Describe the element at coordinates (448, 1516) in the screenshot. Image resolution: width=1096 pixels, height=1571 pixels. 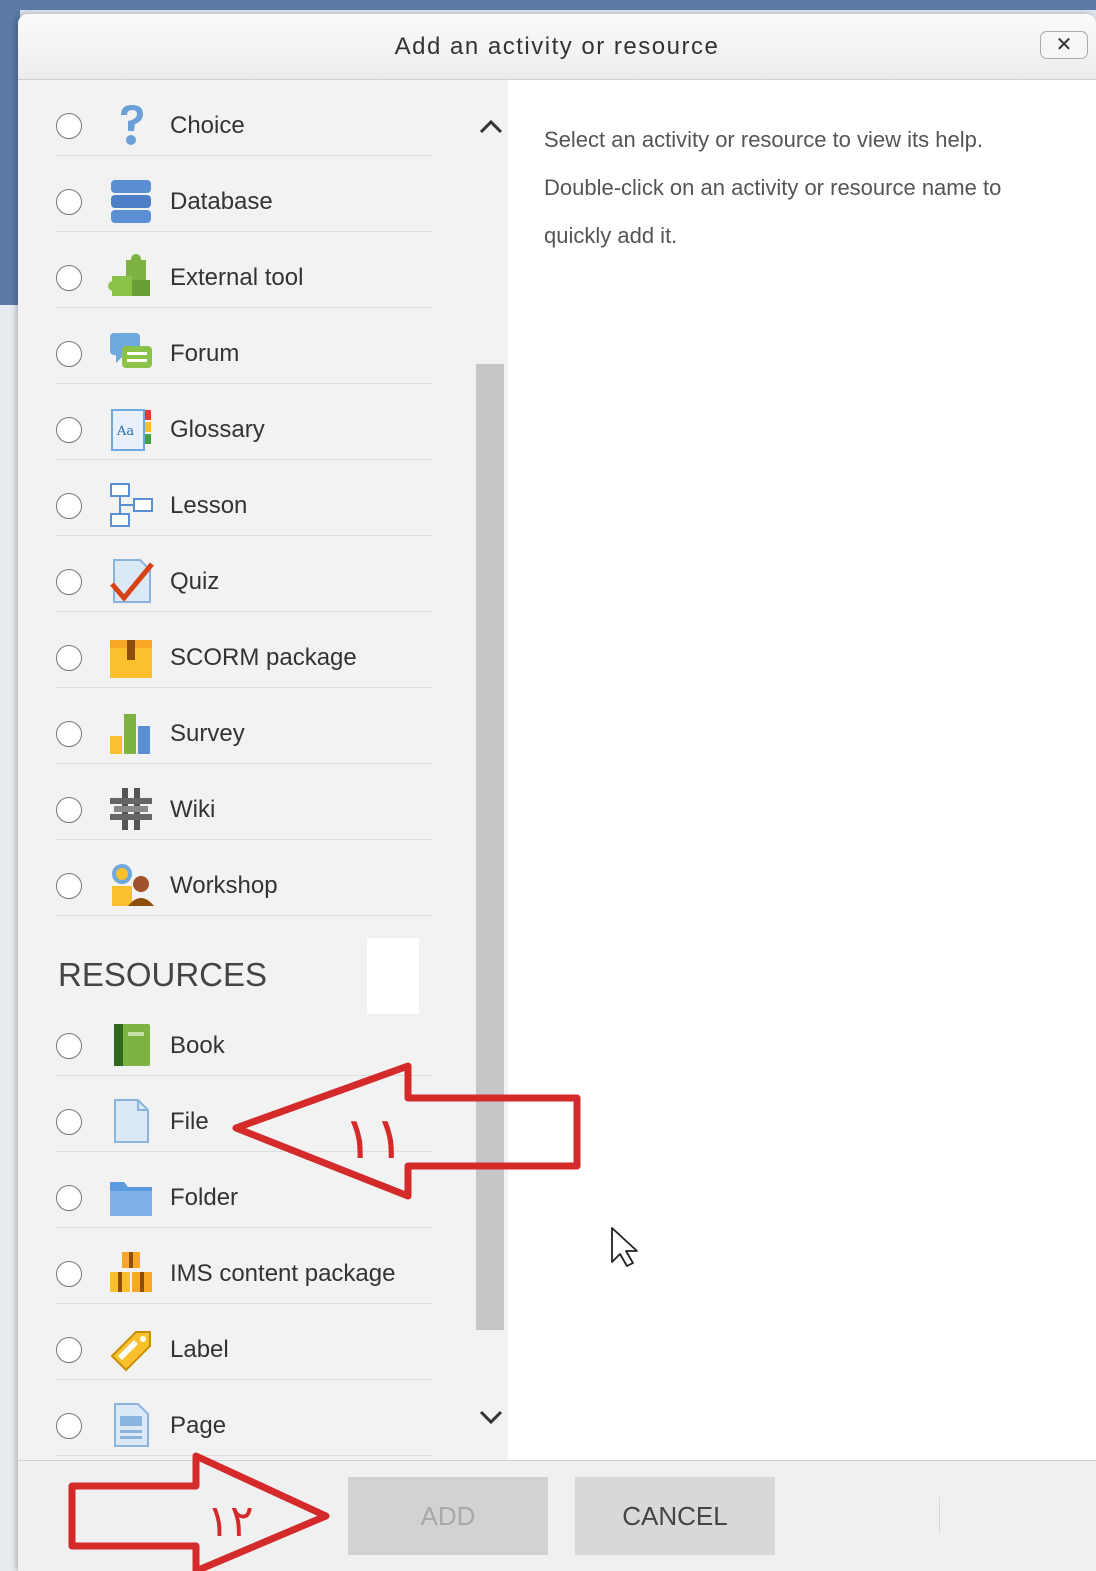
I see `add-button: ADD` at that location.